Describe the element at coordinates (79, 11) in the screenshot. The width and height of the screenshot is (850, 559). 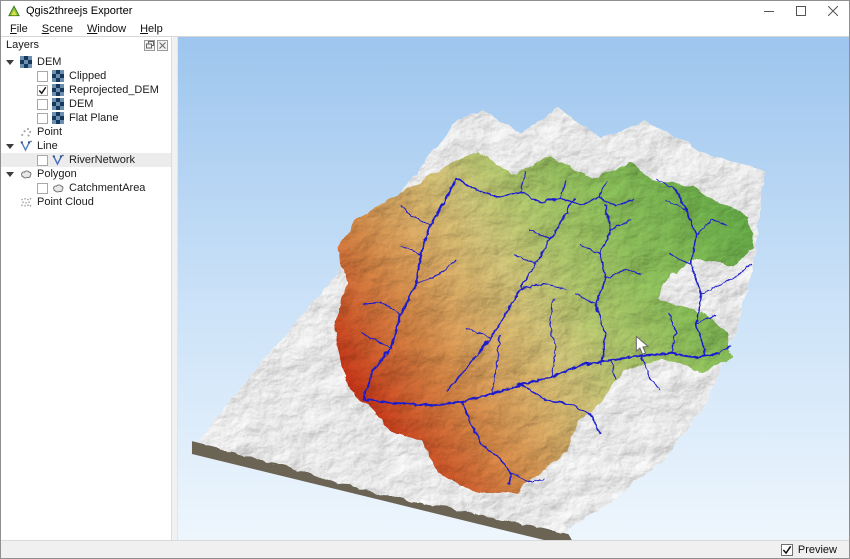
I see `window-title: Qgis2threejs Exporter` at that location.